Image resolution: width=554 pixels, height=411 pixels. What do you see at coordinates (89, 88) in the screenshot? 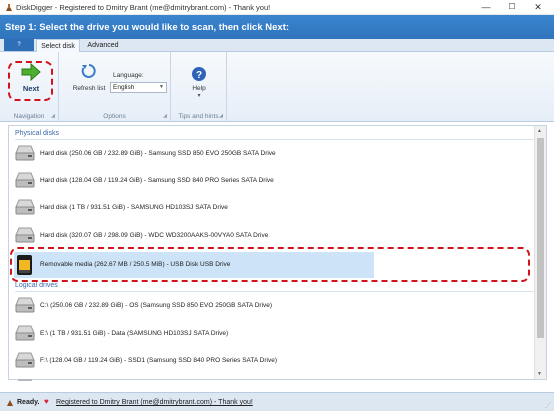
I see `refresh-label: Refresh list` at bounding box center [89, 88].